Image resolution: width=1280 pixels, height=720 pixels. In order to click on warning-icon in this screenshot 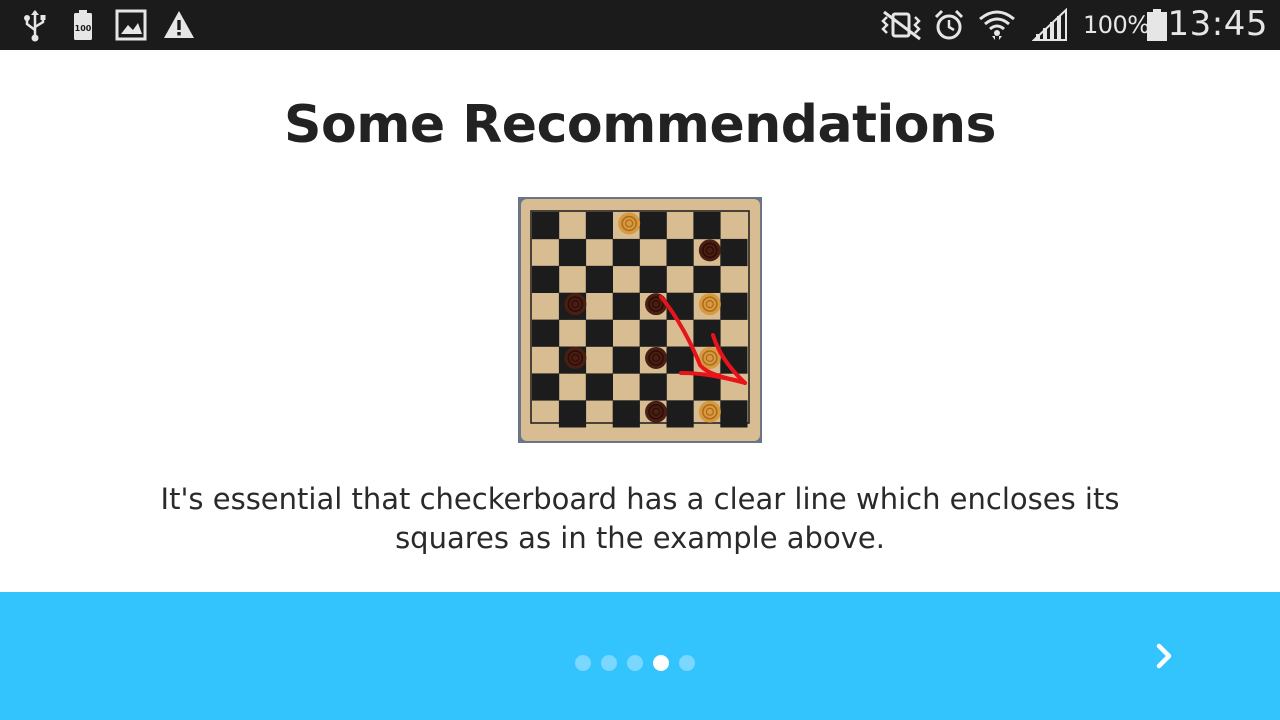, I will do `click(179, 24)`.